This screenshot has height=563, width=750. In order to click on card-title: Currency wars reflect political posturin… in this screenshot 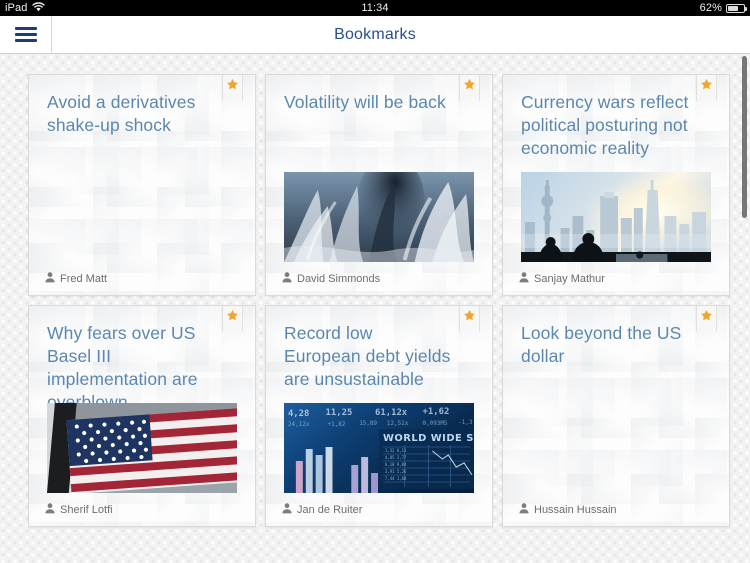, I will do `click(605, 125)`.